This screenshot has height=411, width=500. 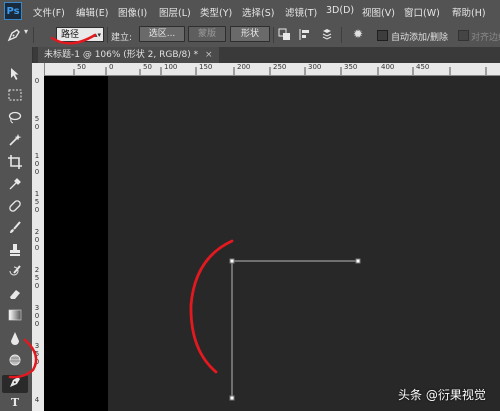 I want to click on auto-add-delete-checkbox, so click(x=382, y=35).